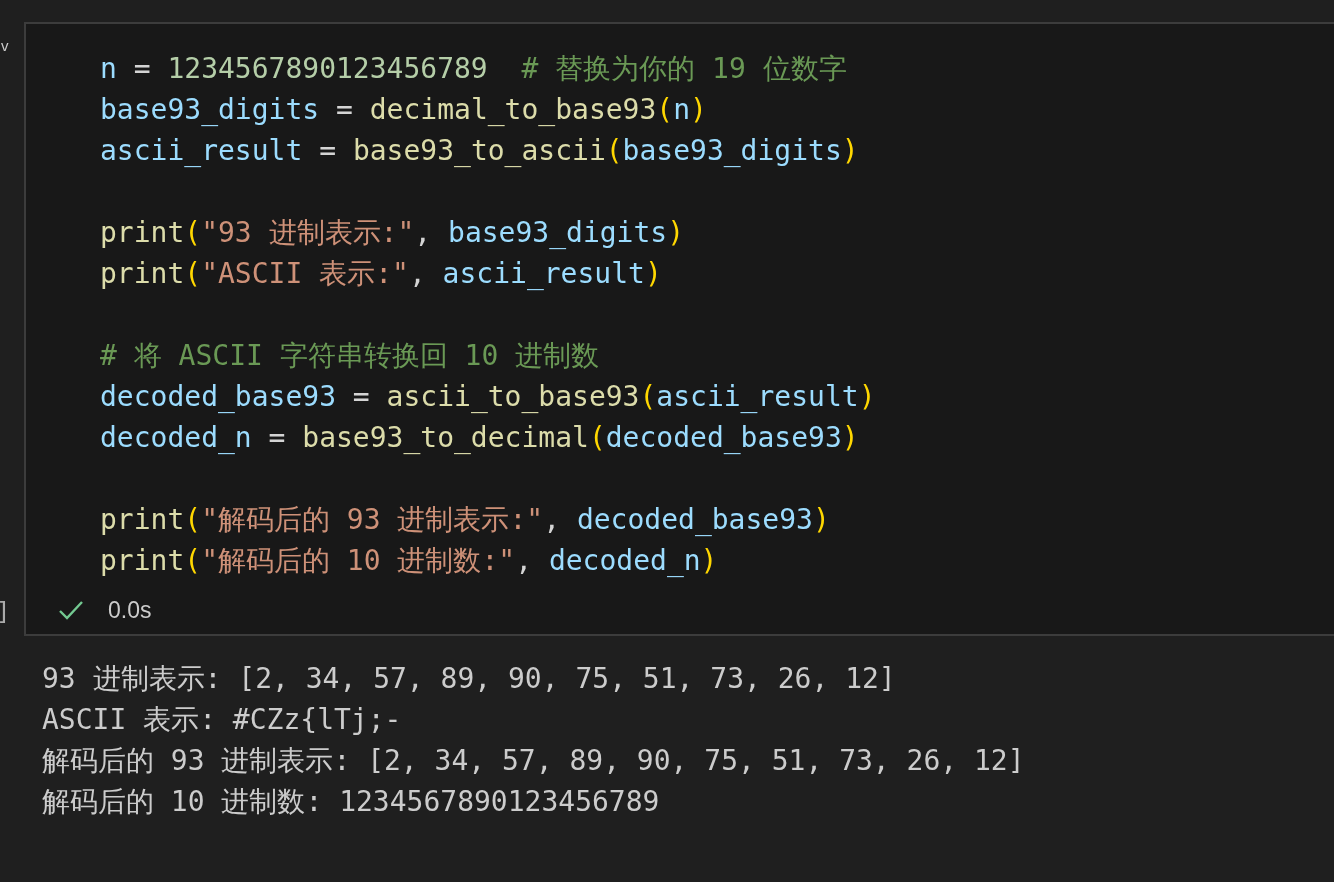  What do you see at coordinates (381, 274) in the screenshot?
I see `code-line: print("ASCII 表示:", ascii_result)` at bounding box center [381, 274].